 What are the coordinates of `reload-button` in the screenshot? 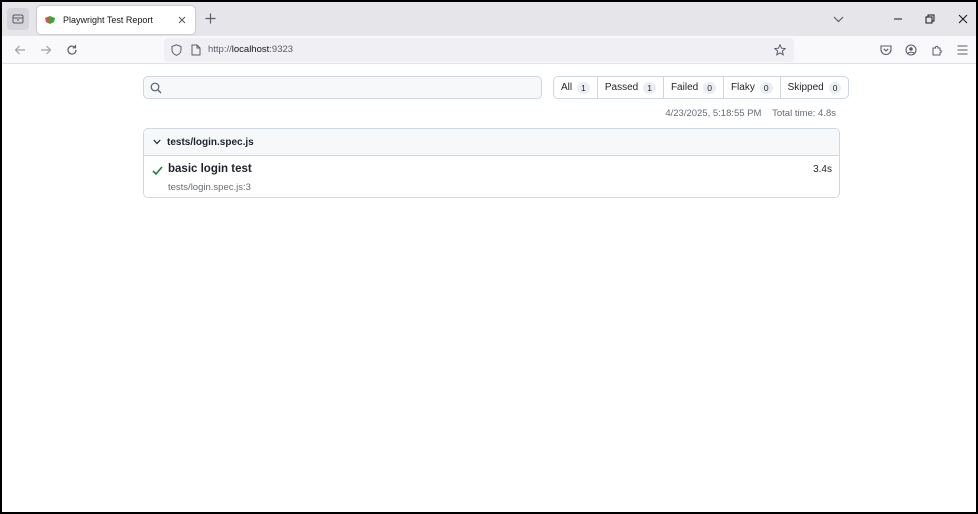 It's located at (72, 50).